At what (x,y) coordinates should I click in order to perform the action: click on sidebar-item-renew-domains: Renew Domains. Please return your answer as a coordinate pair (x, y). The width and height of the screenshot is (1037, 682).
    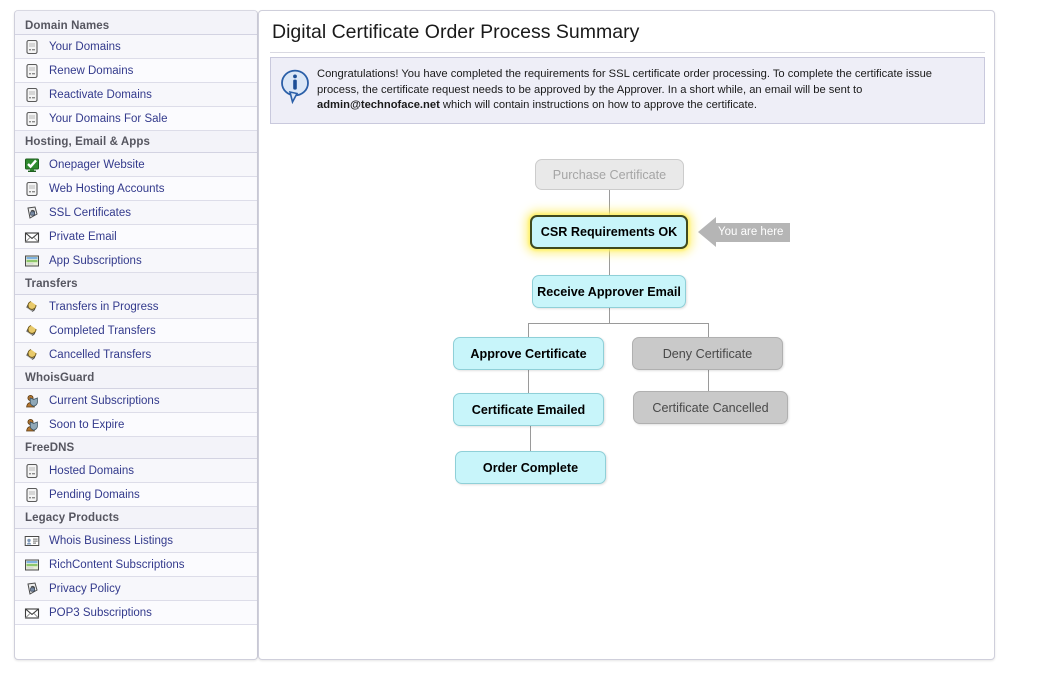
    Looking at the image, I should click on (136, 71).